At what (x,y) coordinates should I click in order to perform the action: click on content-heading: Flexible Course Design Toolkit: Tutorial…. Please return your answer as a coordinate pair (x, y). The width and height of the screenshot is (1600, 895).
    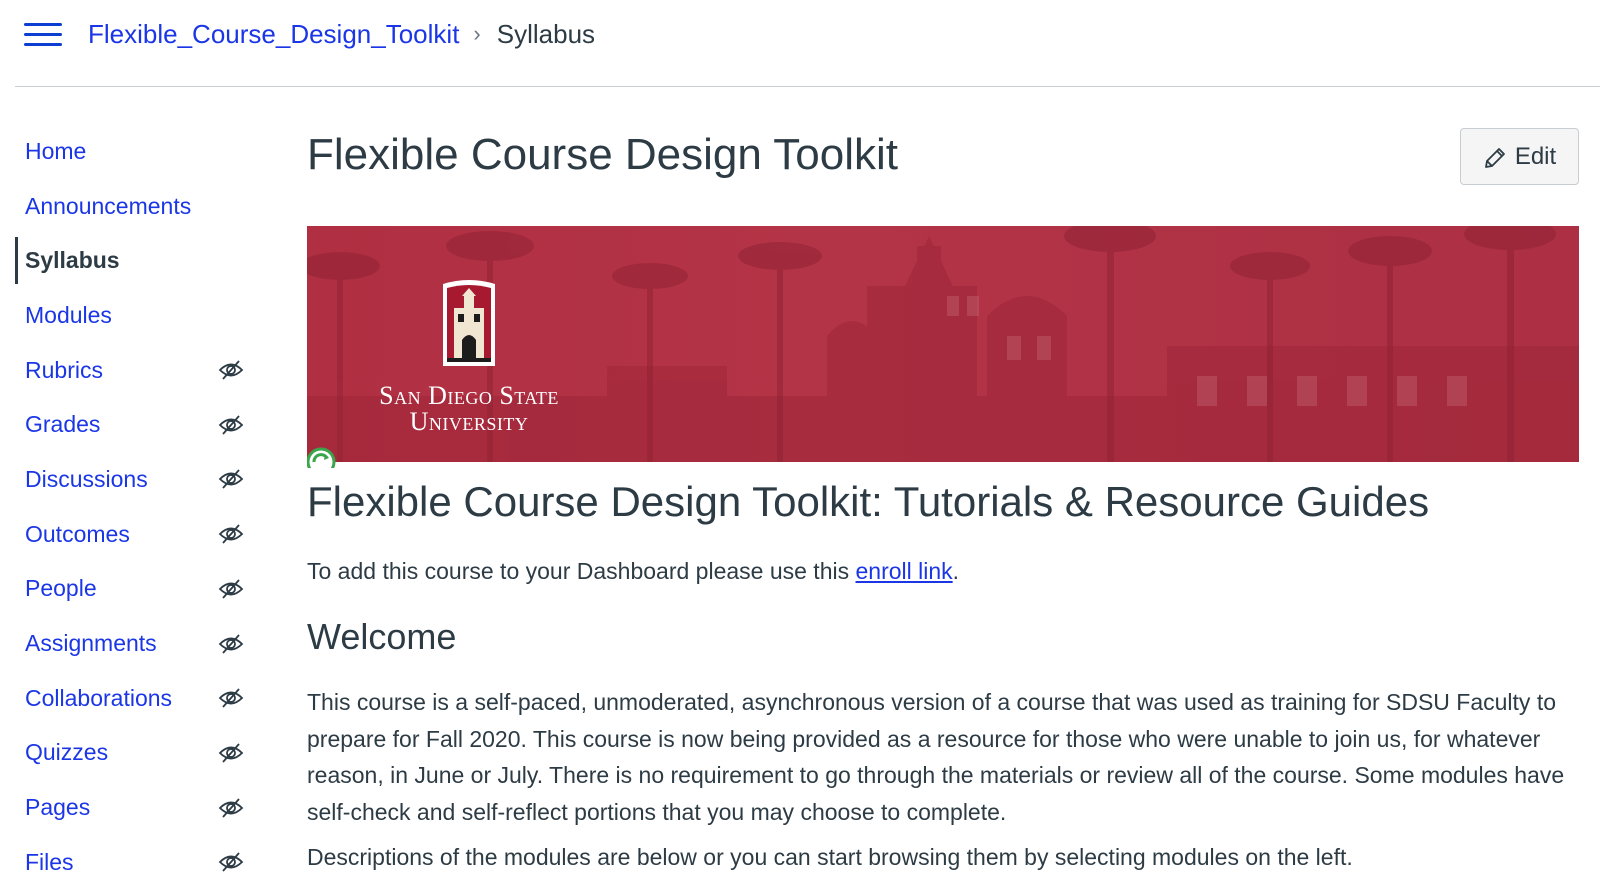
    Looking at the image, I should click on (868, 501).